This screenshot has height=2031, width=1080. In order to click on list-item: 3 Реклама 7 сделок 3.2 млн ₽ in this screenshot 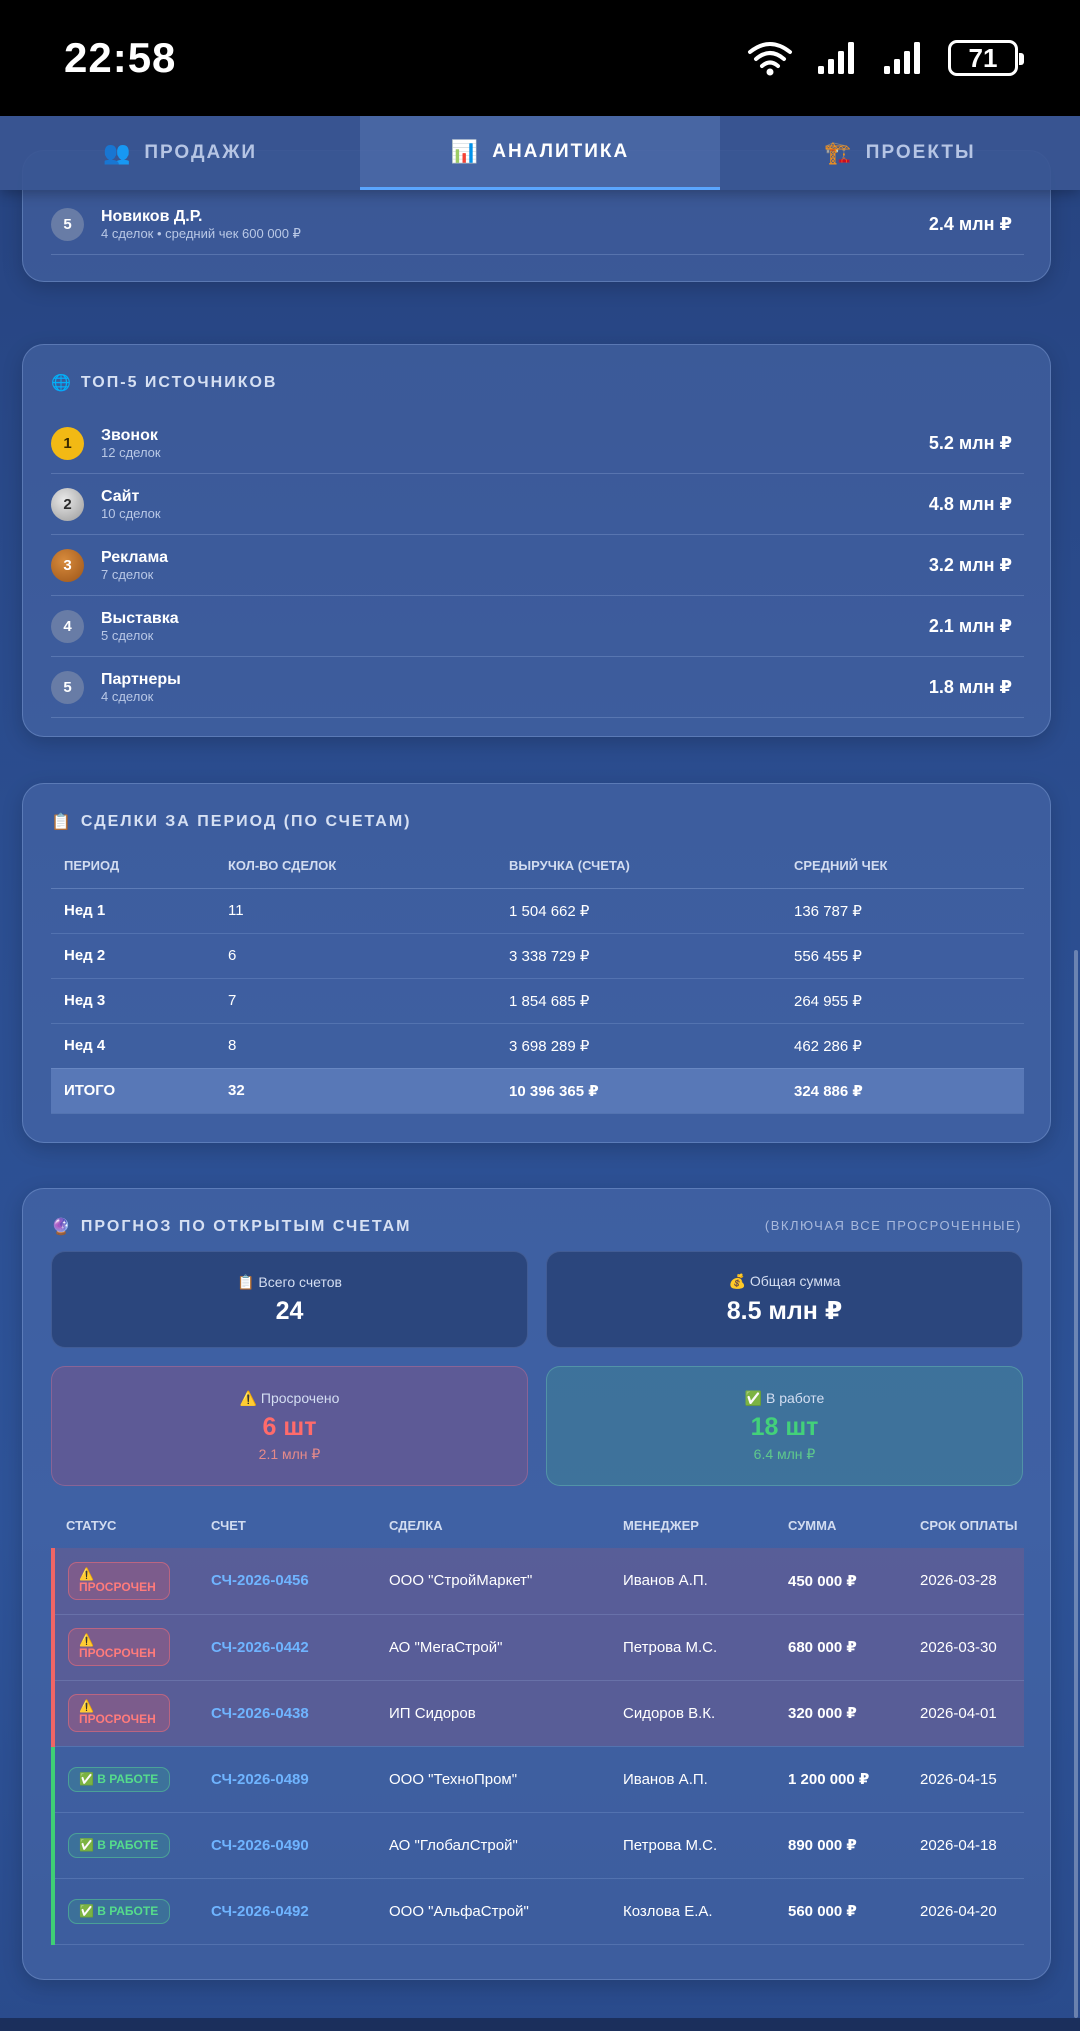, I will do `click(537, 565)`.